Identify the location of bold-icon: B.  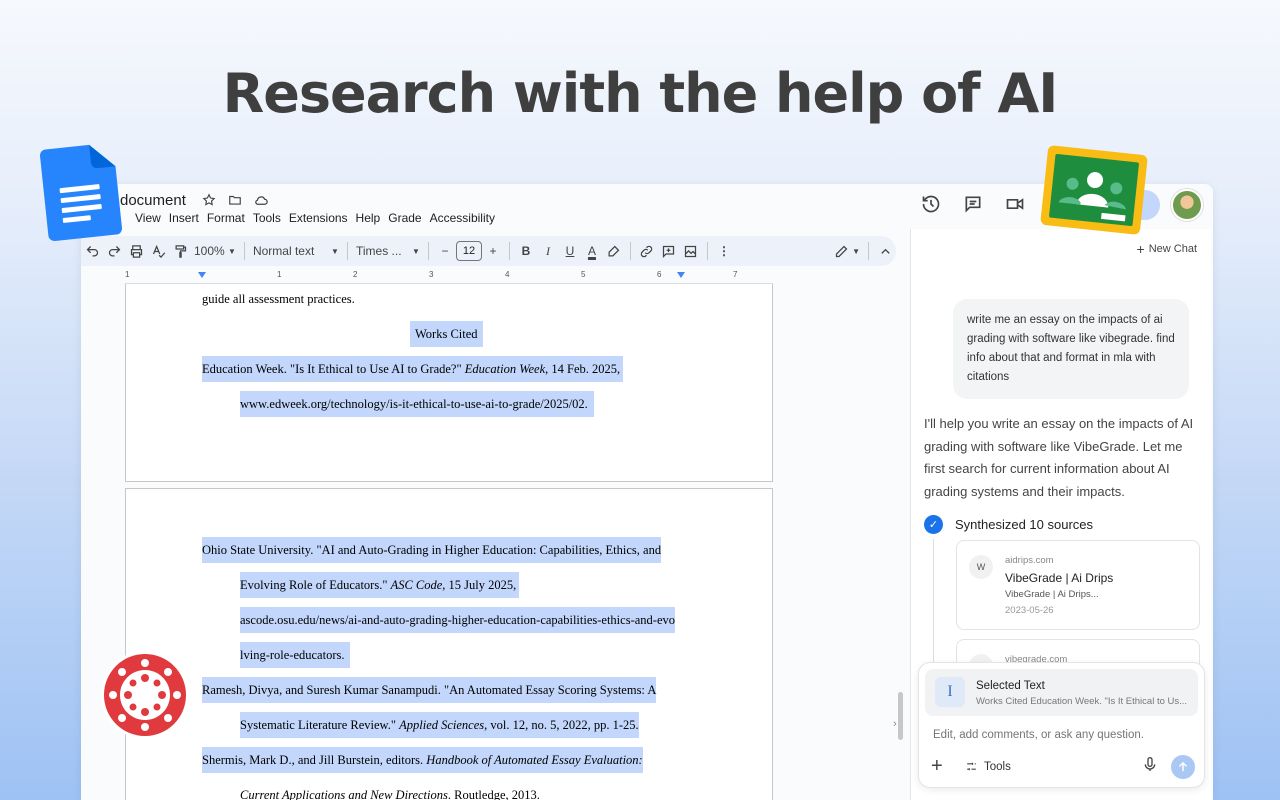
(526, 251).